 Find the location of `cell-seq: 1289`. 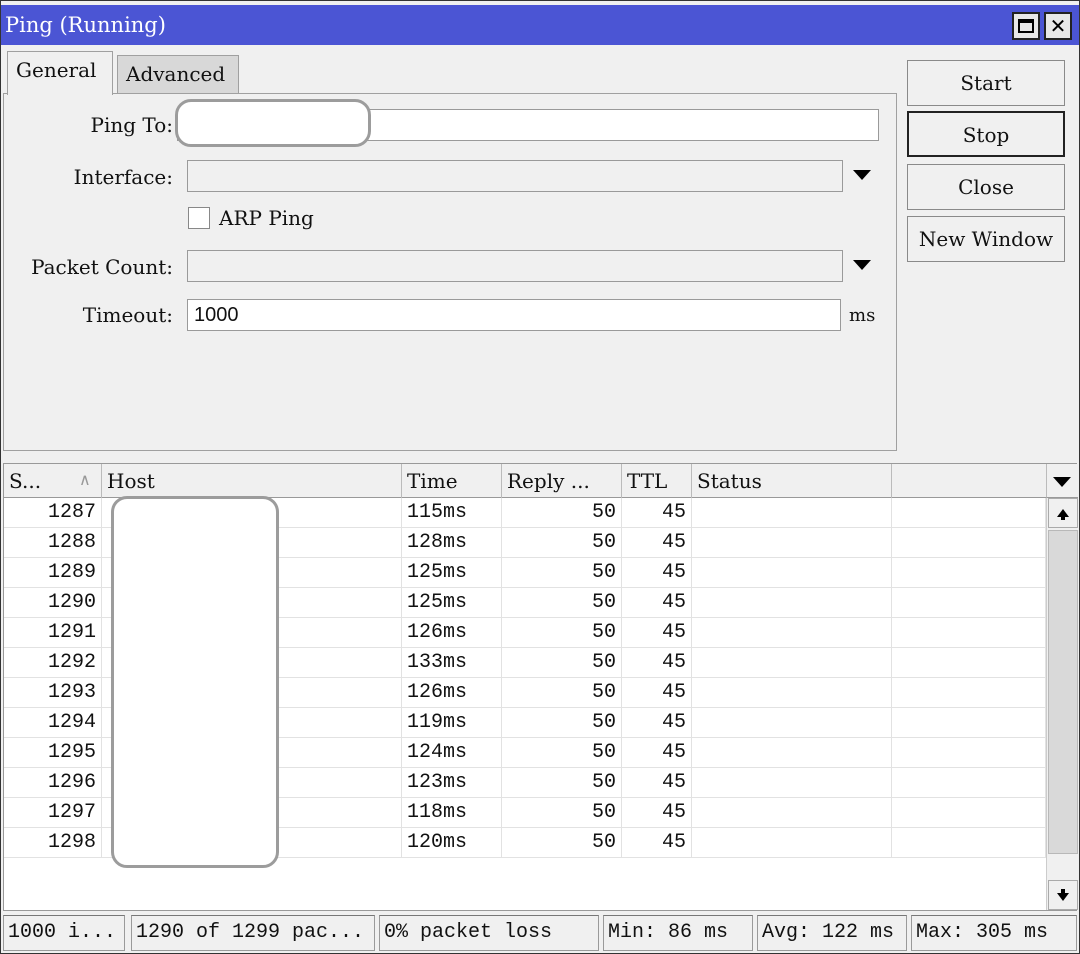

cell-seq: 1289 is located at coordinates (53, 573).